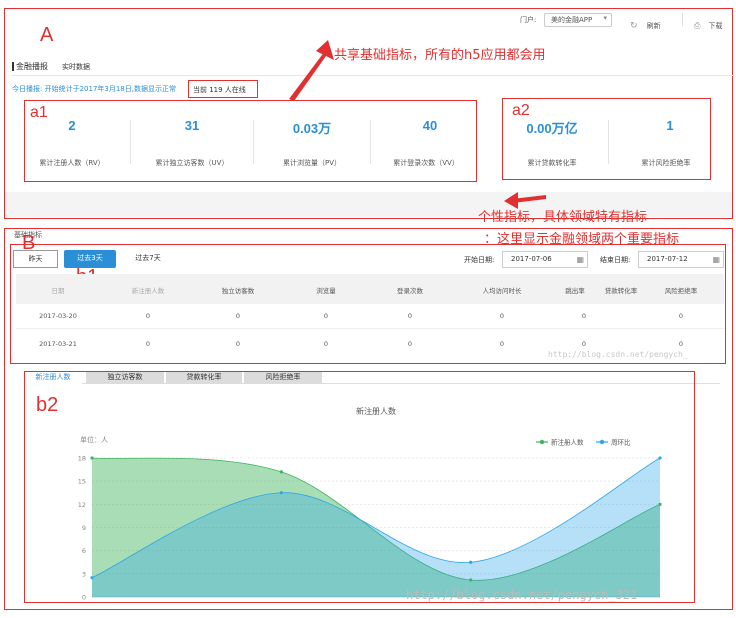  What do you see at coordinates (219, 90) in the screenshot?
I see `online-count: 当前 119 人在线` at bounding box center [219, 90].